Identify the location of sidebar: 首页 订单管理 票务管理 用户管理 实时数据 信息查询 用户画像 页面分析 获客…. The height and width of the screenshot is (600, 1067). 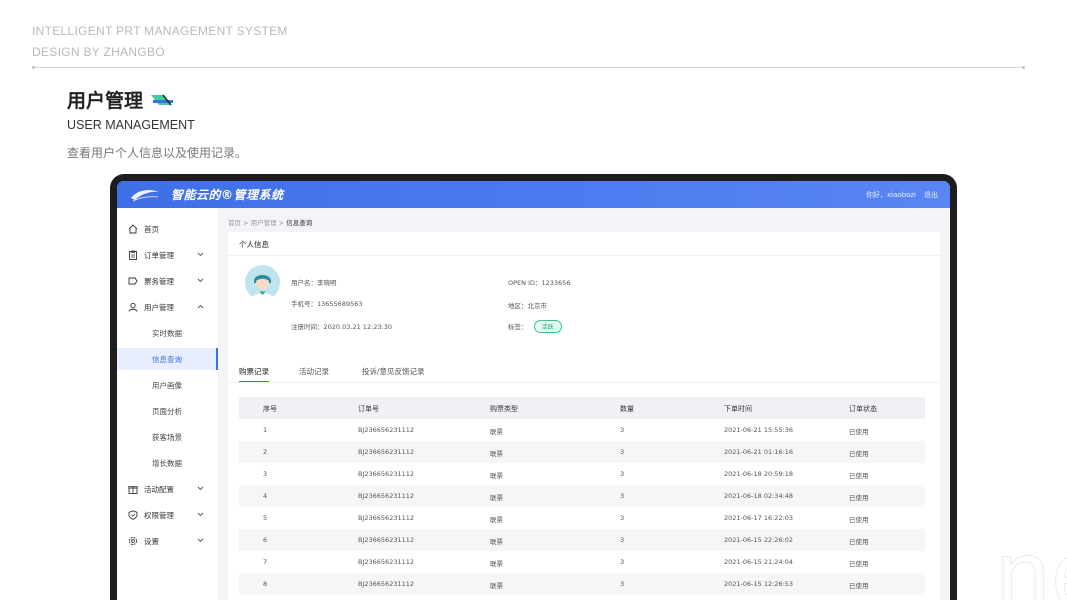
(167, 404).